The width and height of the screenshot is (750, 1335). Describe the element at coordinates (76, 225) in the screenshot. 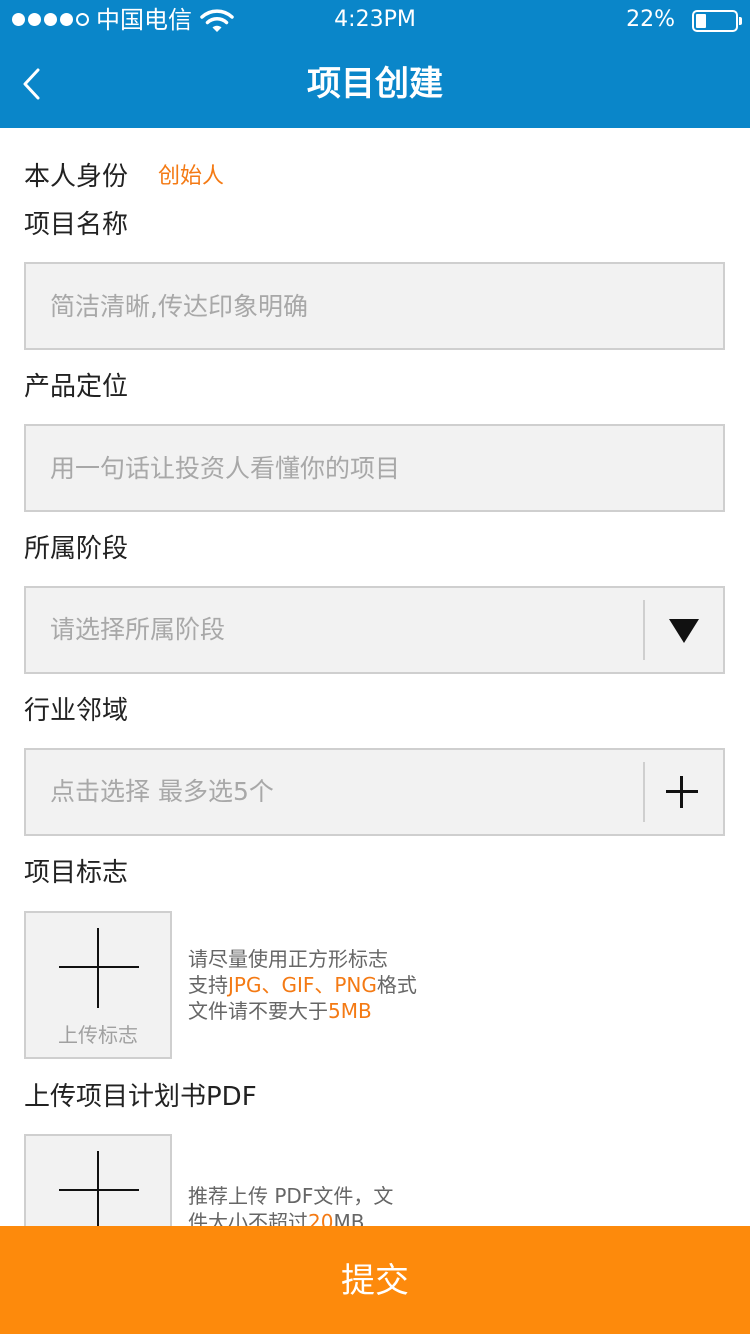

I see `project-name-label: 项目名称` at that location.